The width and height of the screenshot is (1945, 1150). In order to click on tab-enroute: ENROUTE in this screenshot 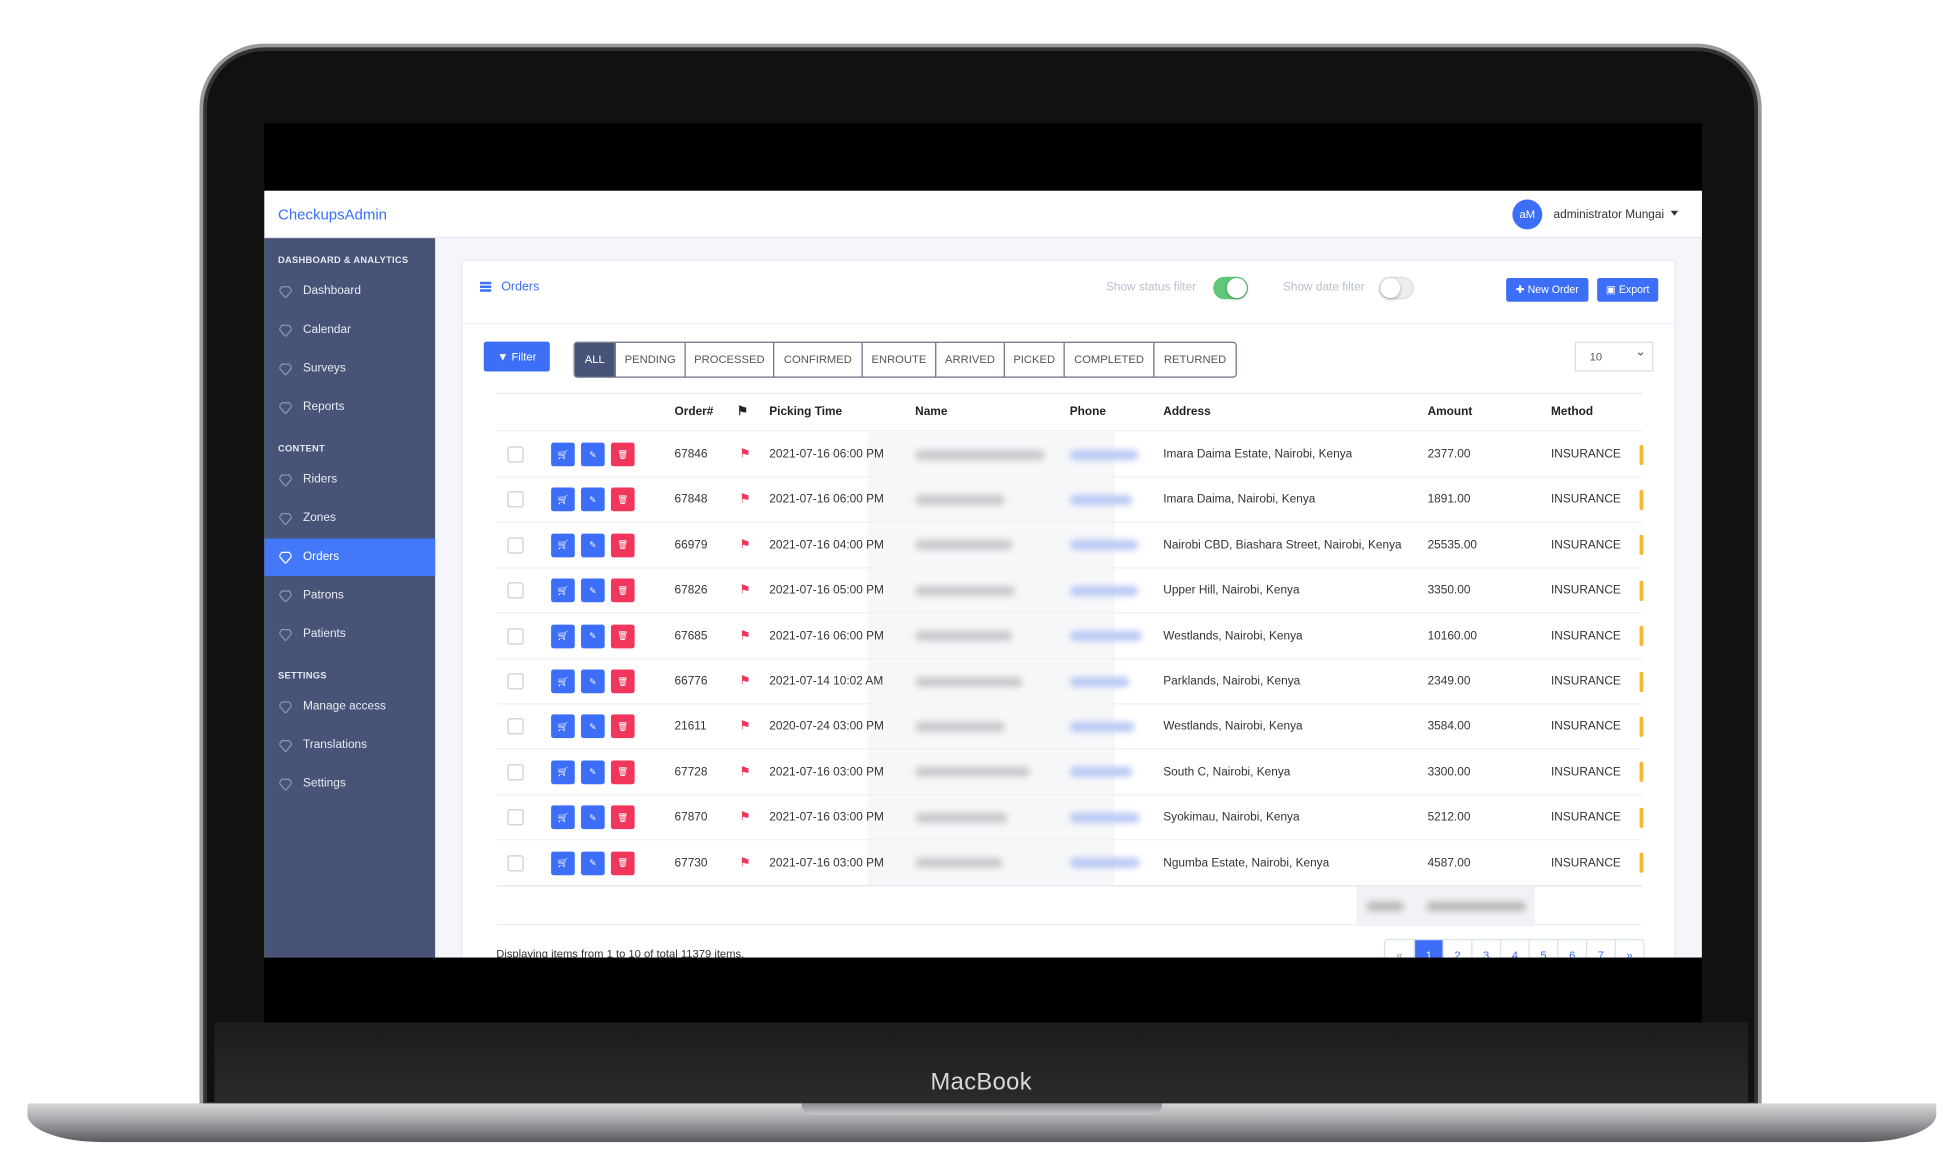, I will do `click(898, 359)`.